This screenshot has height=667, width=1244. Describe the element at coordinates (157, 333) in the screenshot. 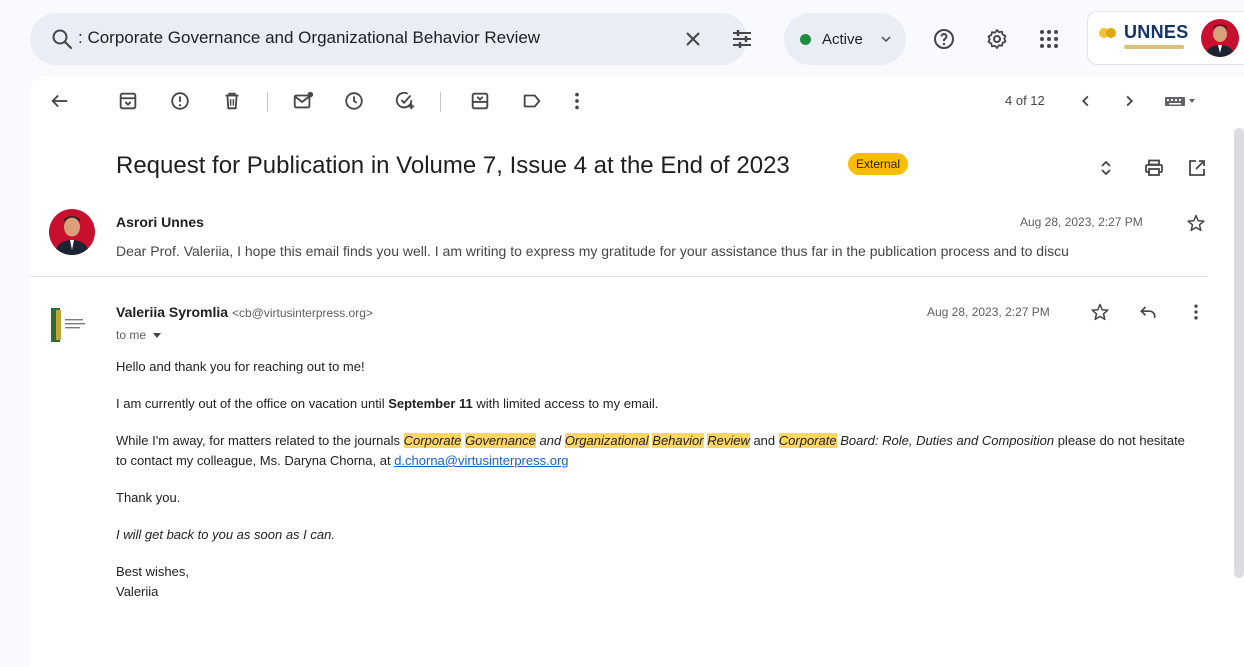

I see `caret-down-icon` at that location.